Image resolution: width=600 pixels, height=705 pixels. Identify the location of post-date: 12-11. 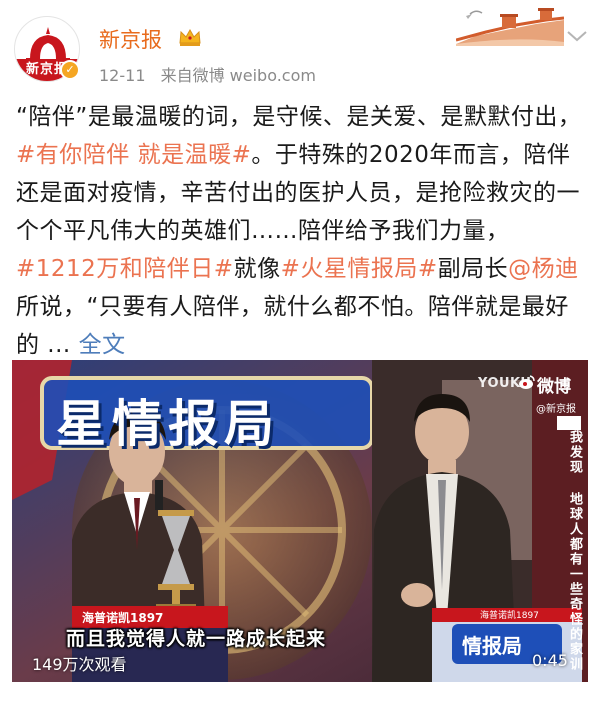
(122, 75).